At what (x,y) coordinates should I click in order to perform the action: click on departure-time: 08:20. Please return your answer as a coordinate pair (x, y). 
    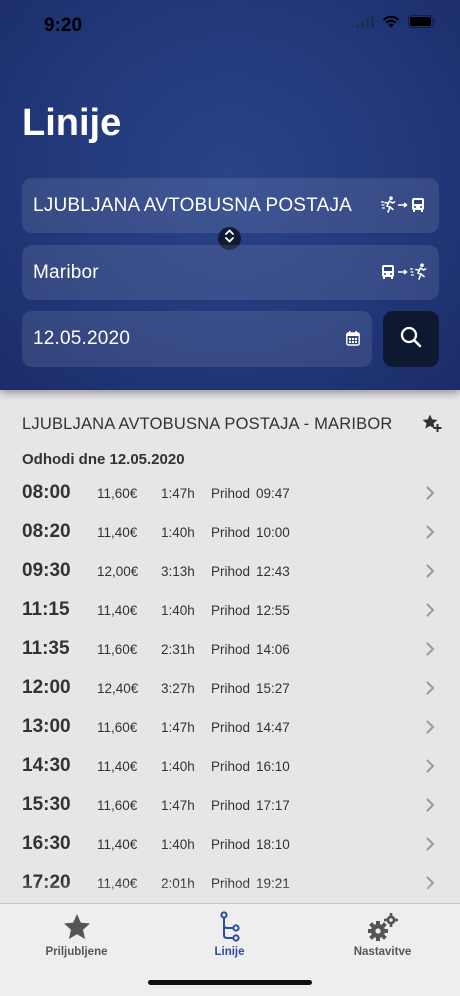
    Looking at the image, I should click on (46, 531).